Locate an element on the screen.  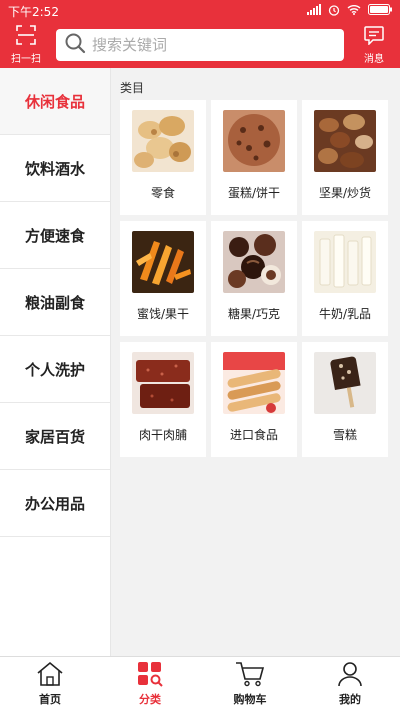
signal-icon is located at coordinates (314, 11).